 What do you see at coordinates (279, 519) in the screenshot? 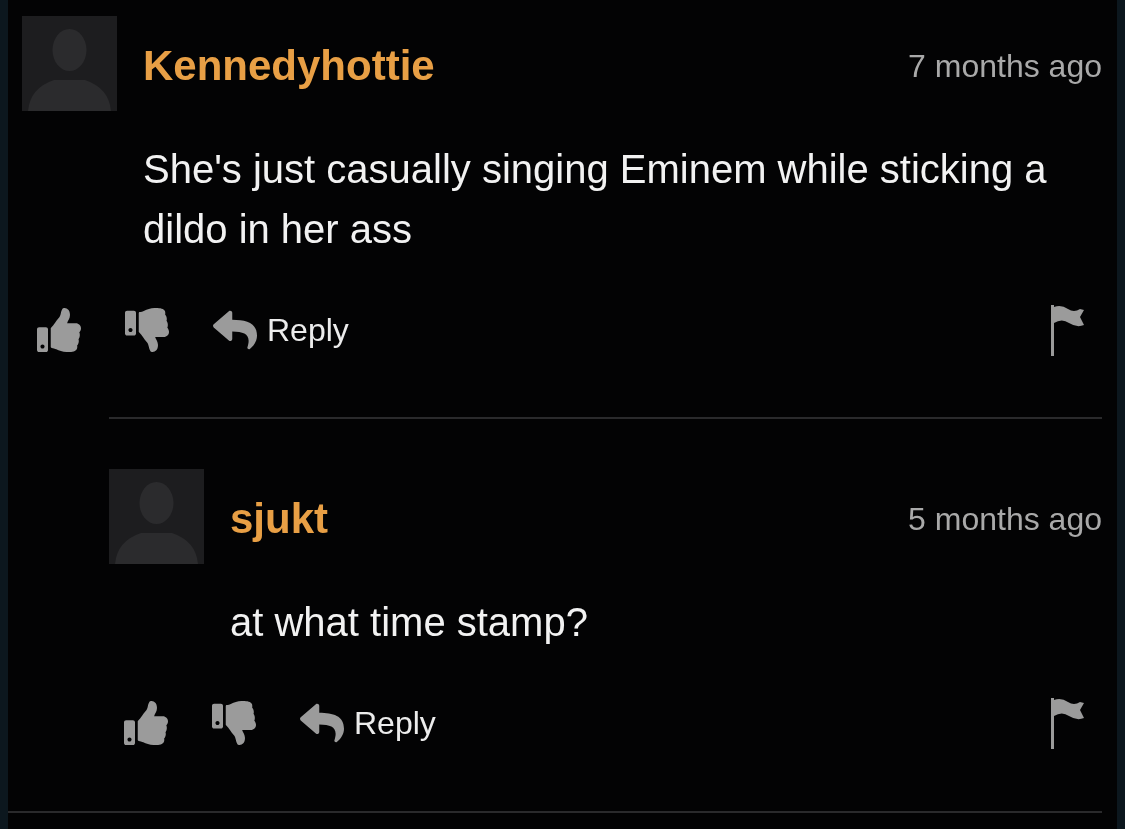
I see `username-link: sjukt` at bounding box center [279, 519].